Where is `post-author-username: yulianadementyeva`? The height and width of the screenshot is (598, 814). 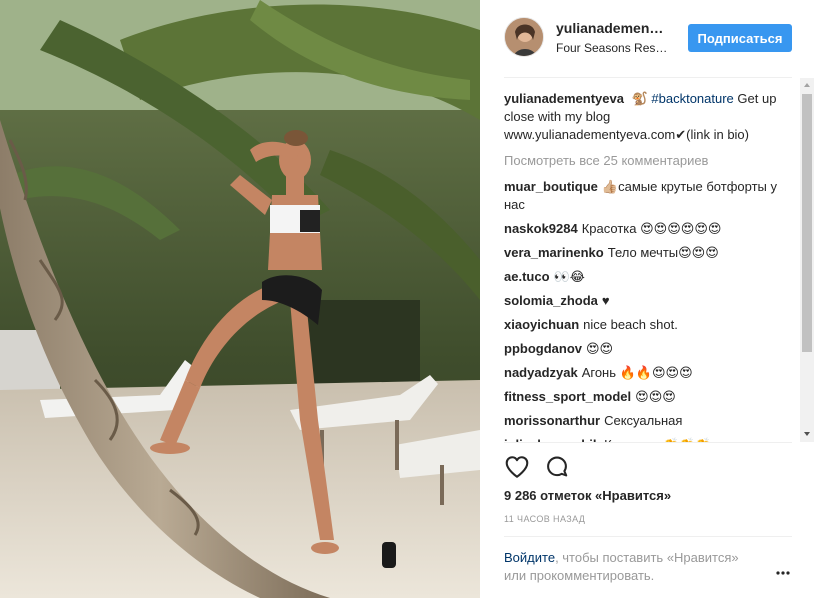
post-author-username: yulianadementyeva is located at coordinates (612, 28).